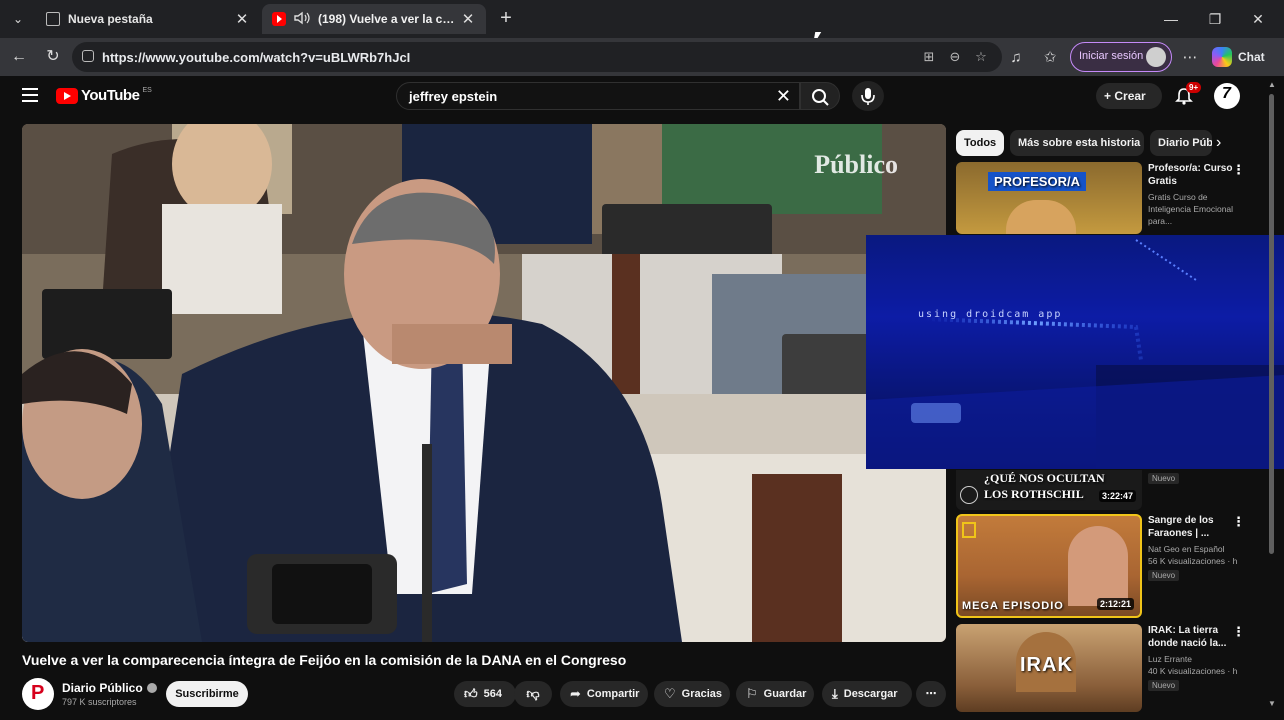 The image size is (1284, 720). I want to click on zoom-icon: ⊖, so click(955, 57).